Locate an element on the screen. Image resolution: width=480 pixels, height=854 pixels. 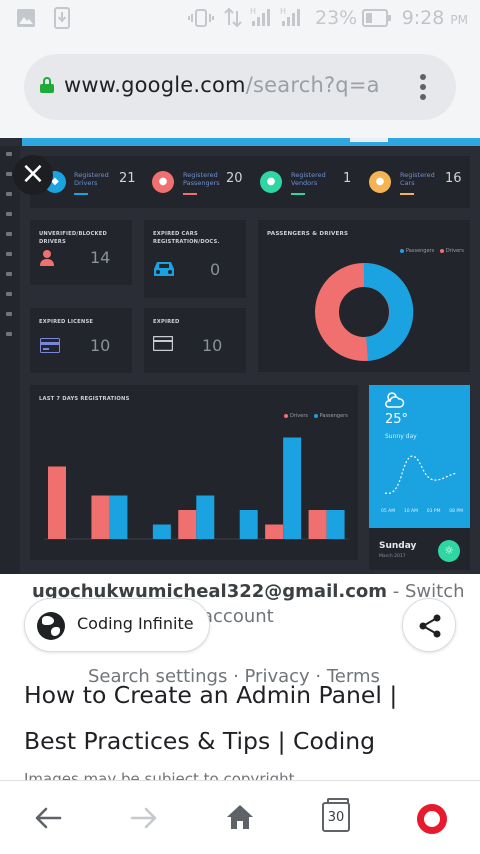
preview-sidebar is located at coordinates (10, 360).